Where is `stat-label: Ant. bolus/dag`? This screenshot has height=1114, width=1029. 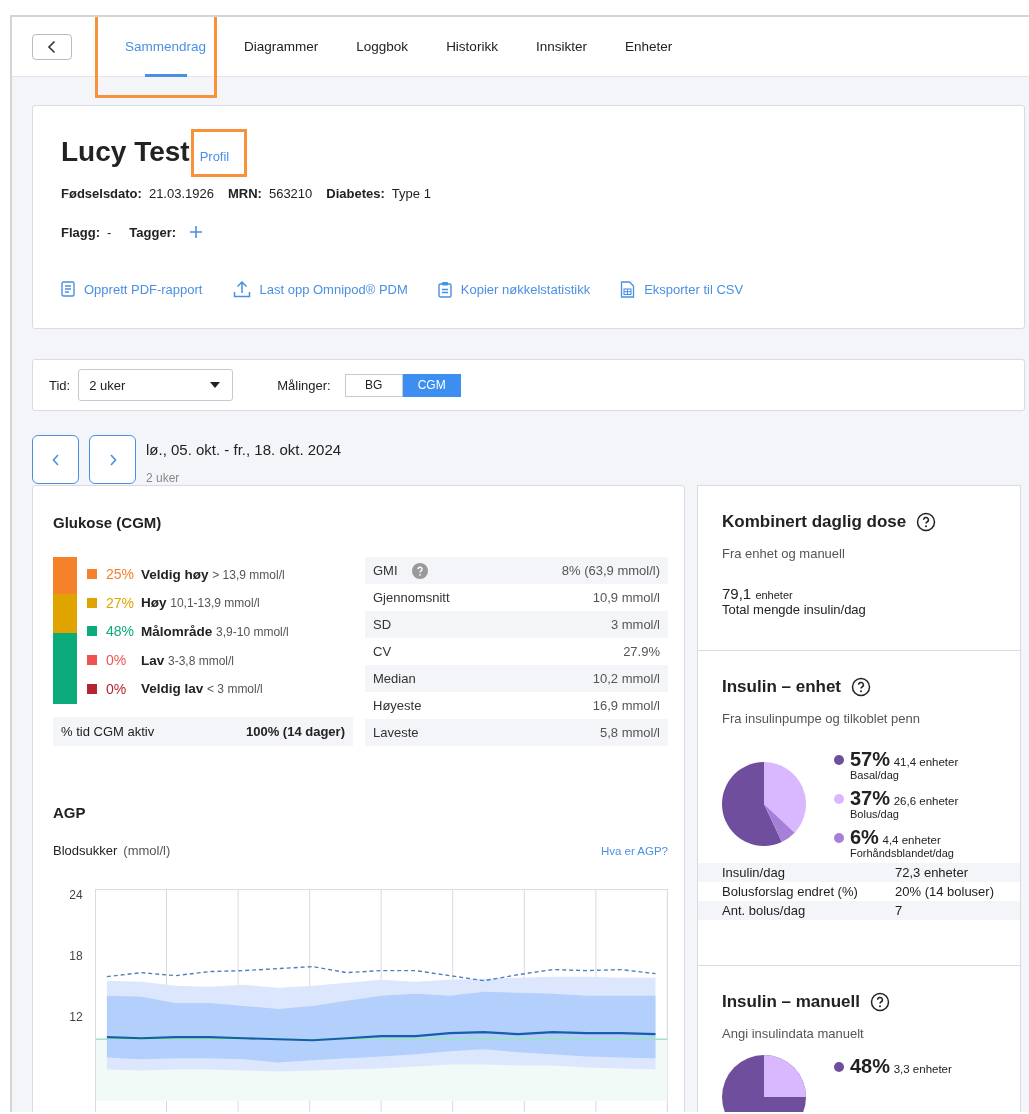
stat-label: Ant. bolus/dag is located at coordinates (764, 910).